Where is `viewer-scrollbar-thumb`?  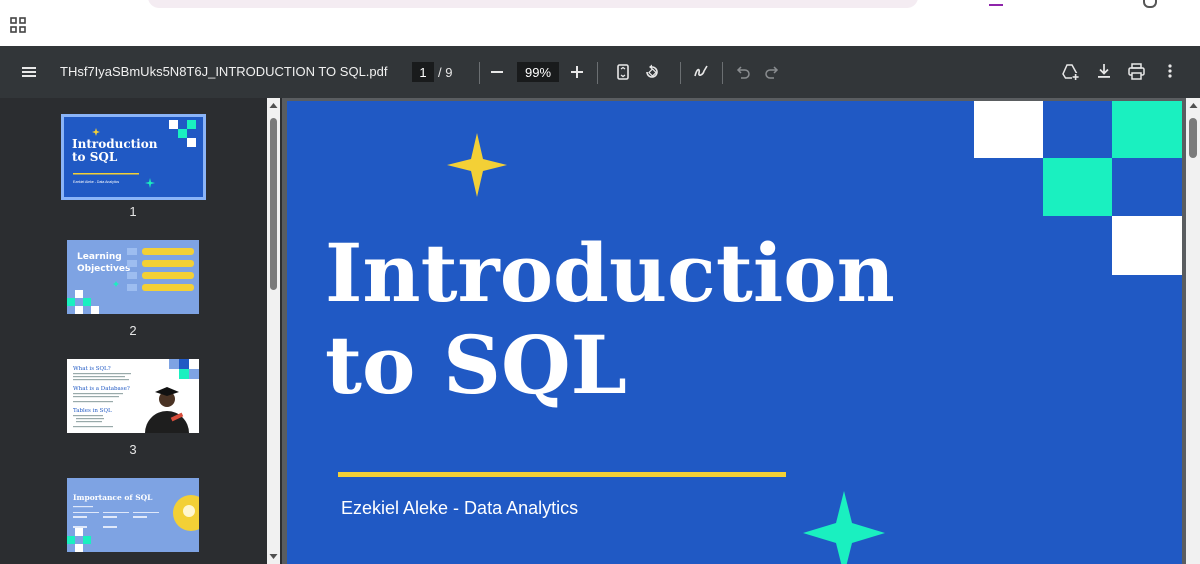 viewer-scrollbar-thumb is located at coordinates (1193, 138).